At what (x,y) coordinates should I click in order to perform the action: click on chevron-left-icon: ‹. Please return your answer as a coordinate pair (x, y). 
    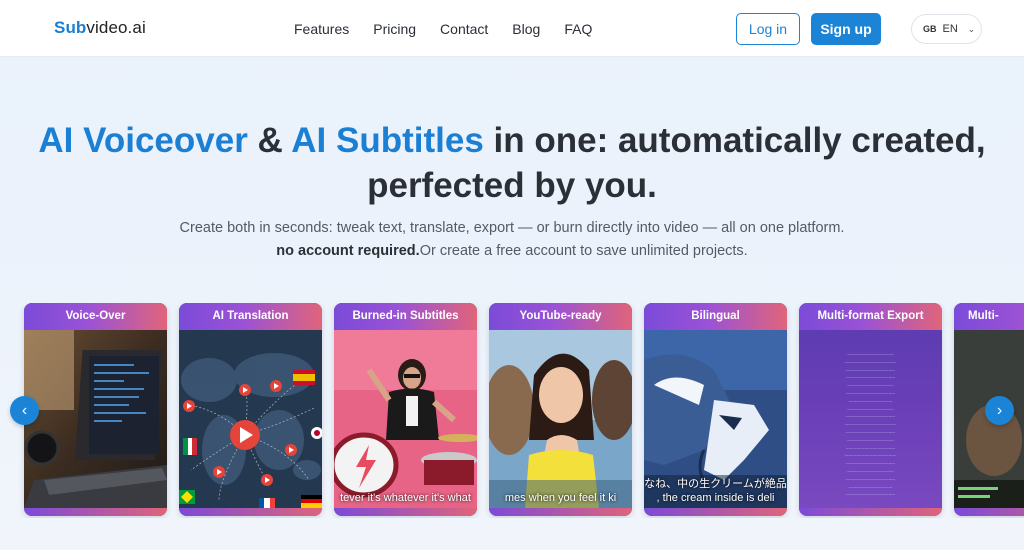
    Looking at the image, I should click on (24, 410).